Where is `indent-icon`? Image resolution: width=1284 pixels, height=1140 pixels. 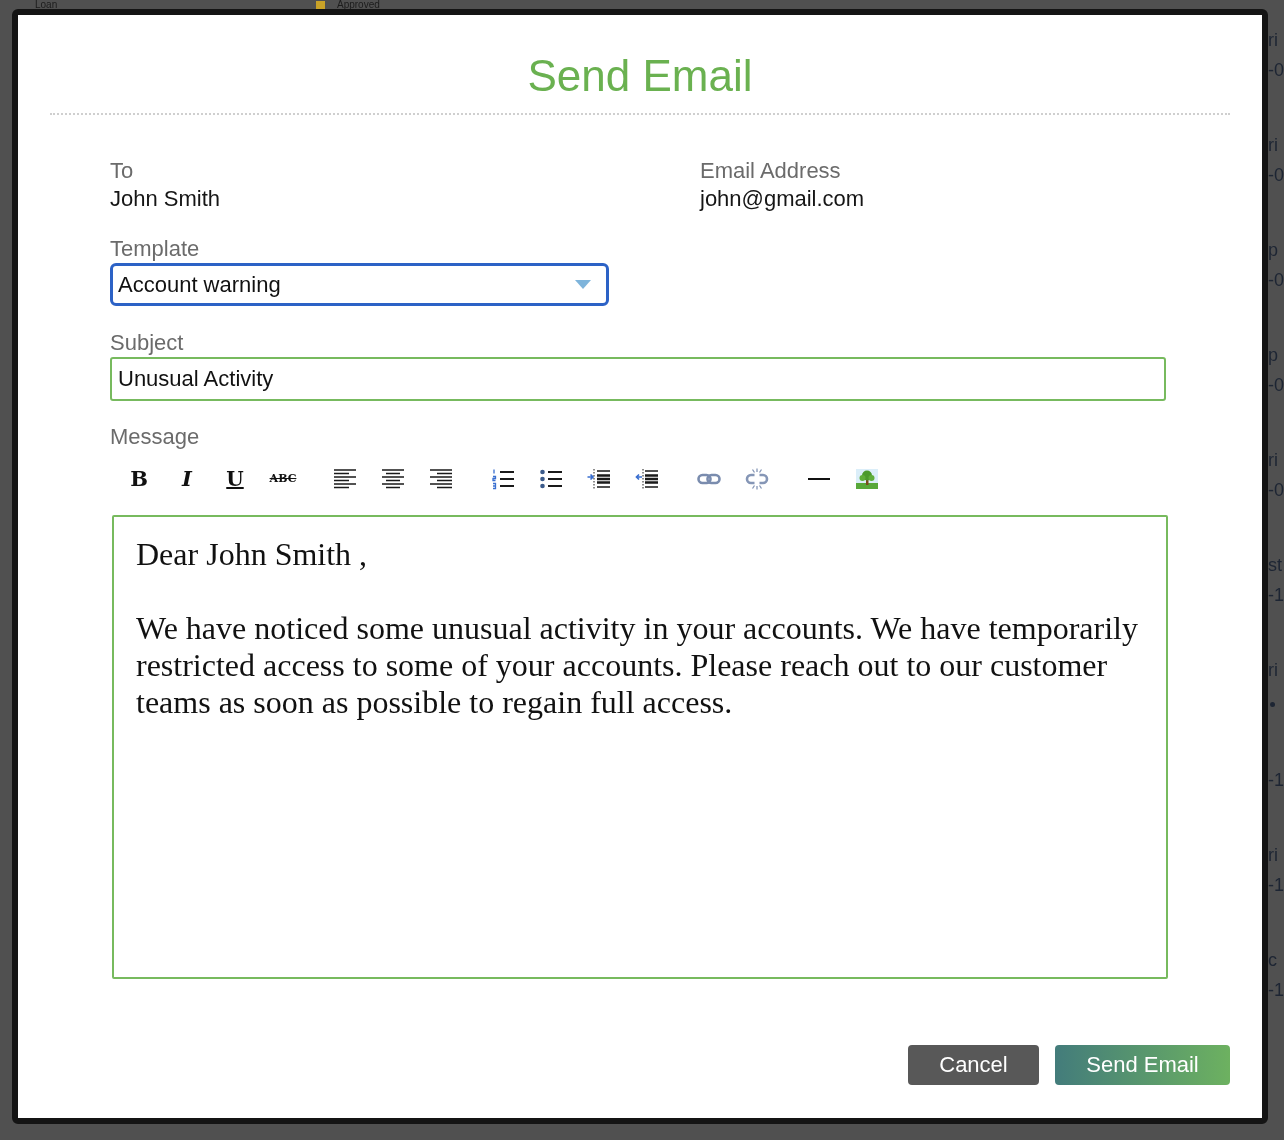 indent-icon is located at coordinates (599, 479).